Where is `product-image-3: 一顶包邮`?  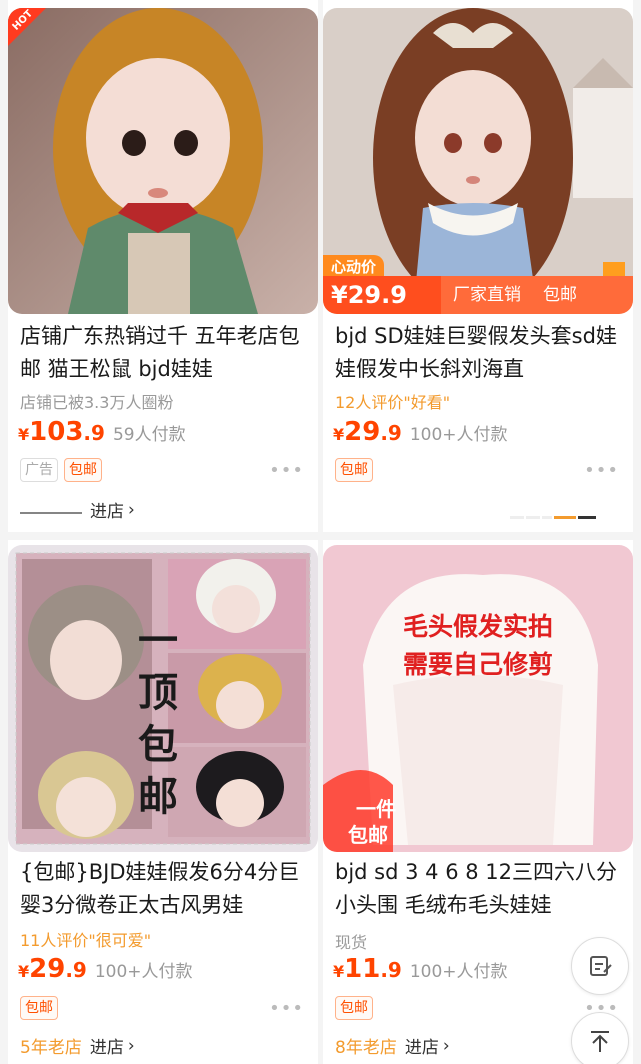 product-image-3: 一顶包邮 is located at coordinates (163, 698).